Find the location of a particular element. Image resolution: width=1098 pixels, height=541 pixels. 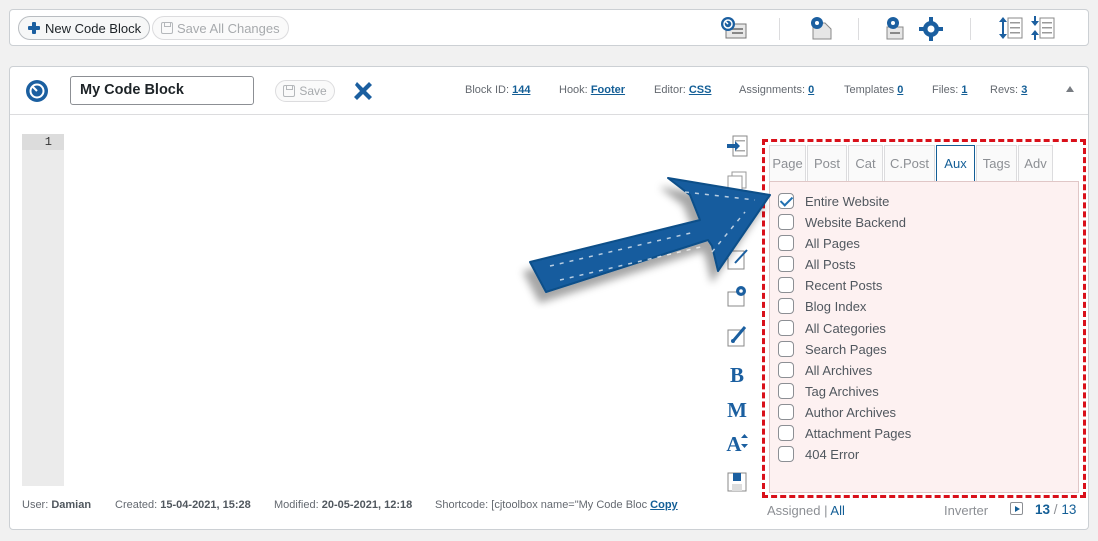

meta-hook: Hook: Footer is located at coordinates (592, 90).